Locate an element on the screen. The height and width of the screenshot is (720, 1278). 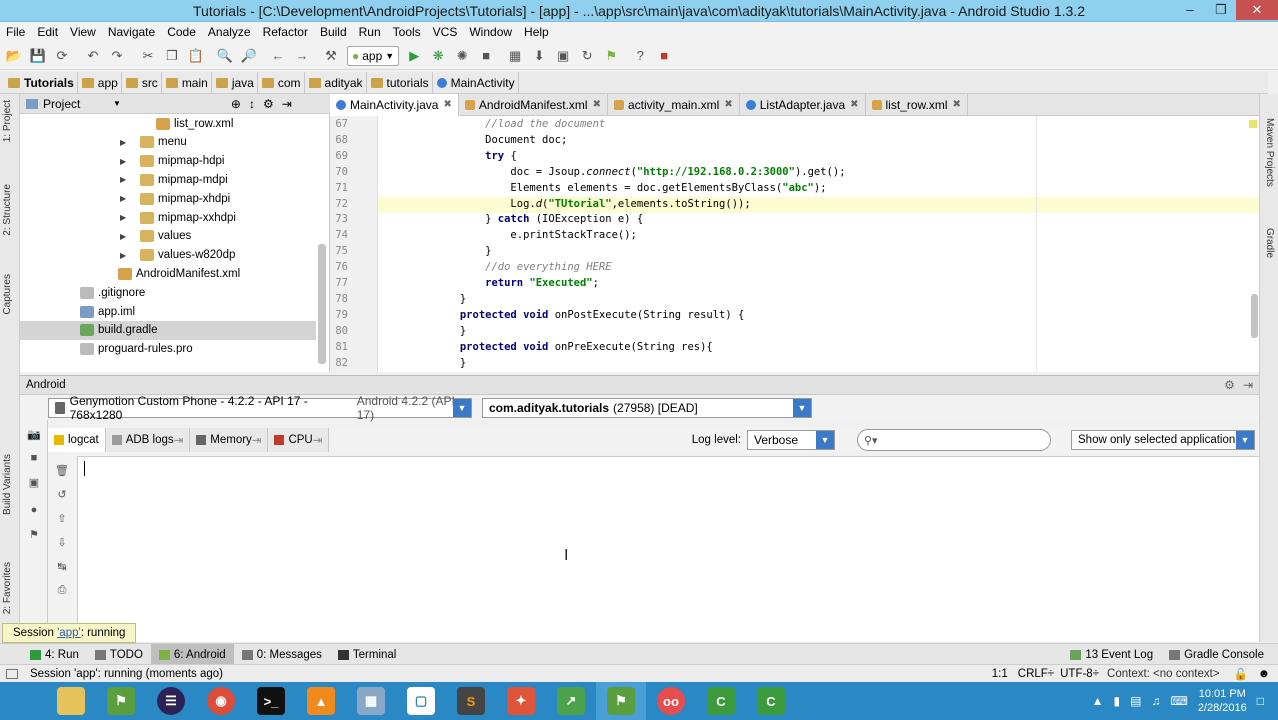
breadcrumb-item: Tutorials is located at coordinates (41, 82).